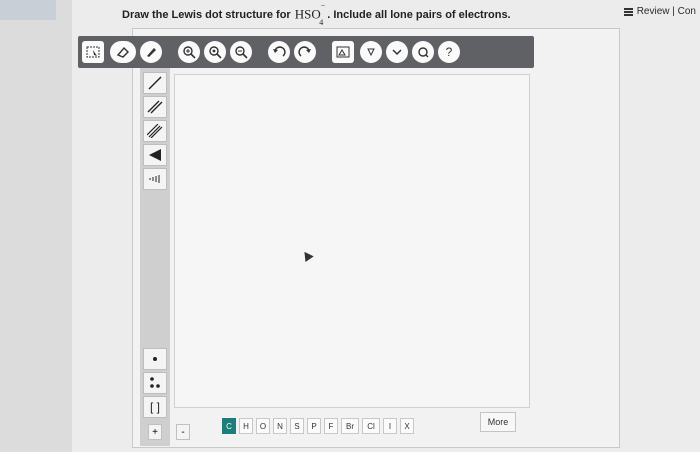  Describe the element at coordinates (155, 155) in the screenshot. I see `wedge-bond-icon` at that location.